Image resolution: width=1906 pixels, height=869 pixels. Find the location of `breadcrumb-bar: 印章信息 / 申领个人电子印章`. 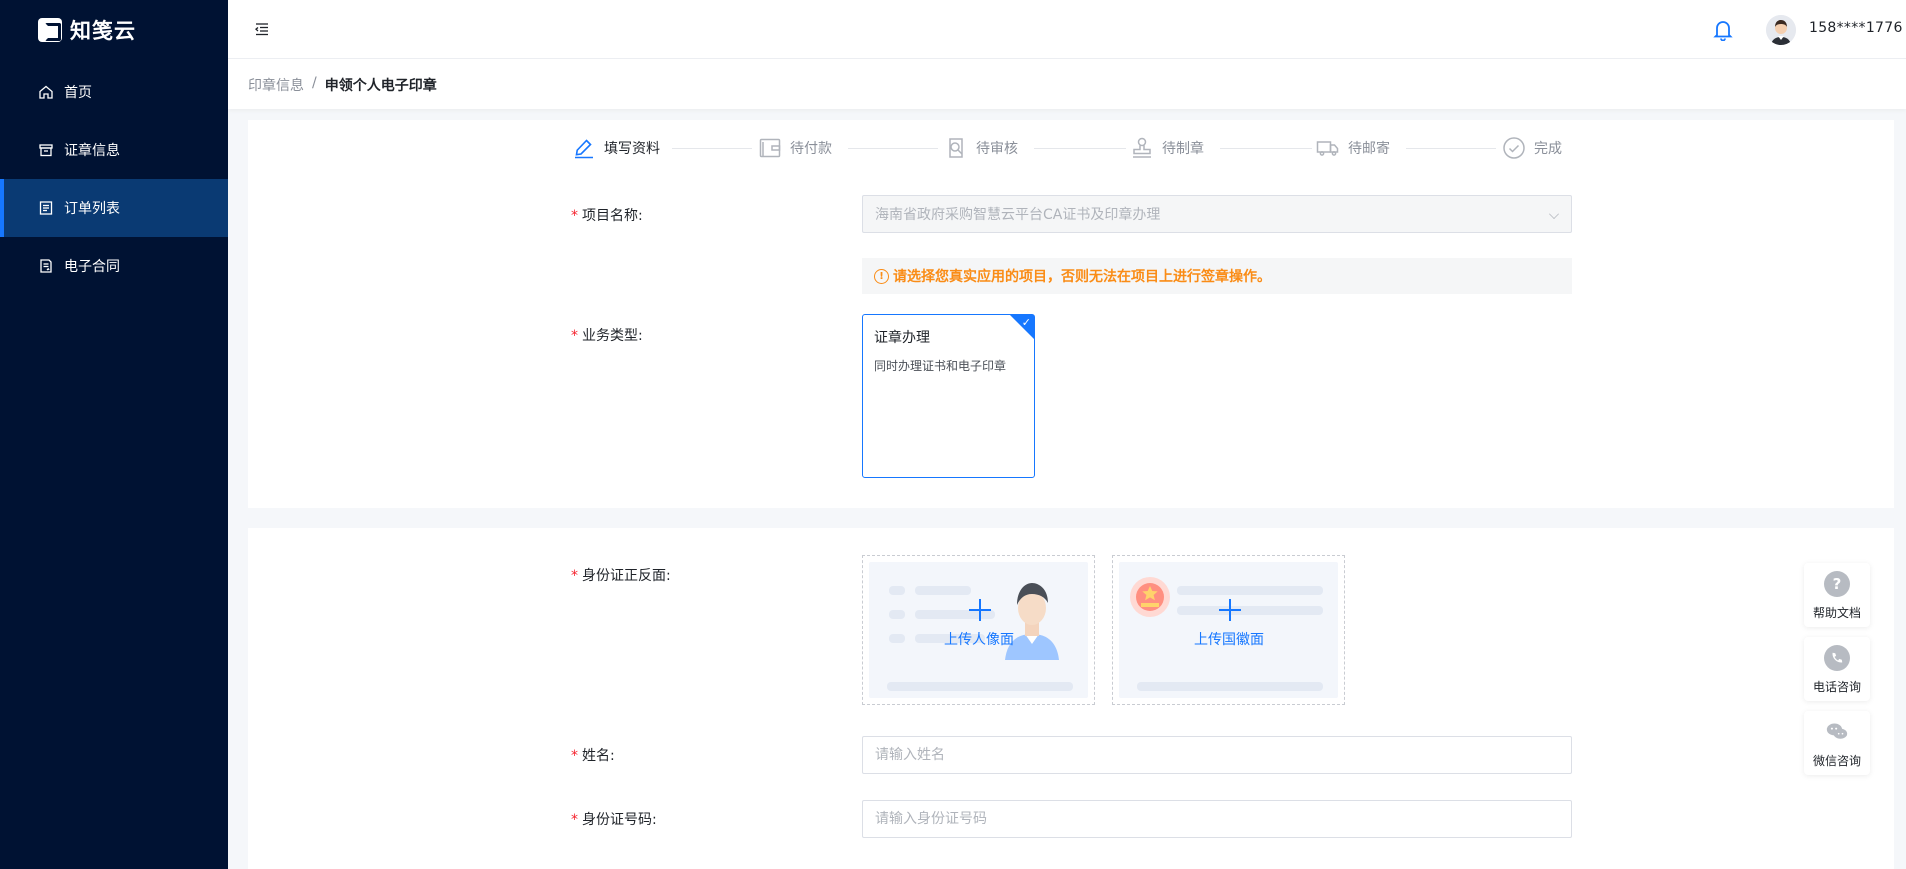

breadcrumb-bar: 印章信息 / 申领个人电子印章 is located at coordinates (1067, 84).